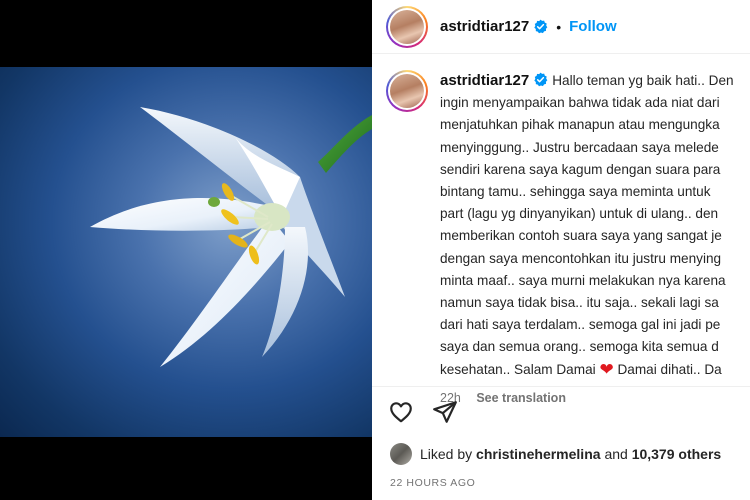 The image size is (750, 500). What do you see at coordinates (407, 91) in the screenshot?
I see `caption-author-avatar` at bounding box center [407, 91].